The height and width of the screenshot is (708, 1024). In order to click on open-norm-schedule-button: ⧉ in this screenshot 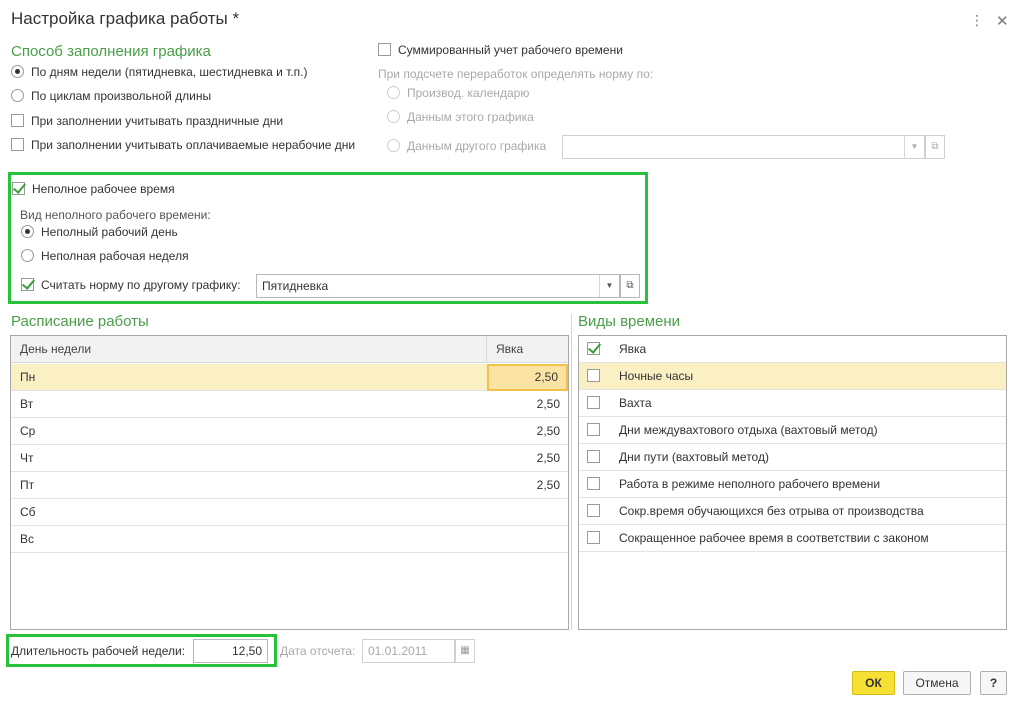, I will do `click(630, 286)`.